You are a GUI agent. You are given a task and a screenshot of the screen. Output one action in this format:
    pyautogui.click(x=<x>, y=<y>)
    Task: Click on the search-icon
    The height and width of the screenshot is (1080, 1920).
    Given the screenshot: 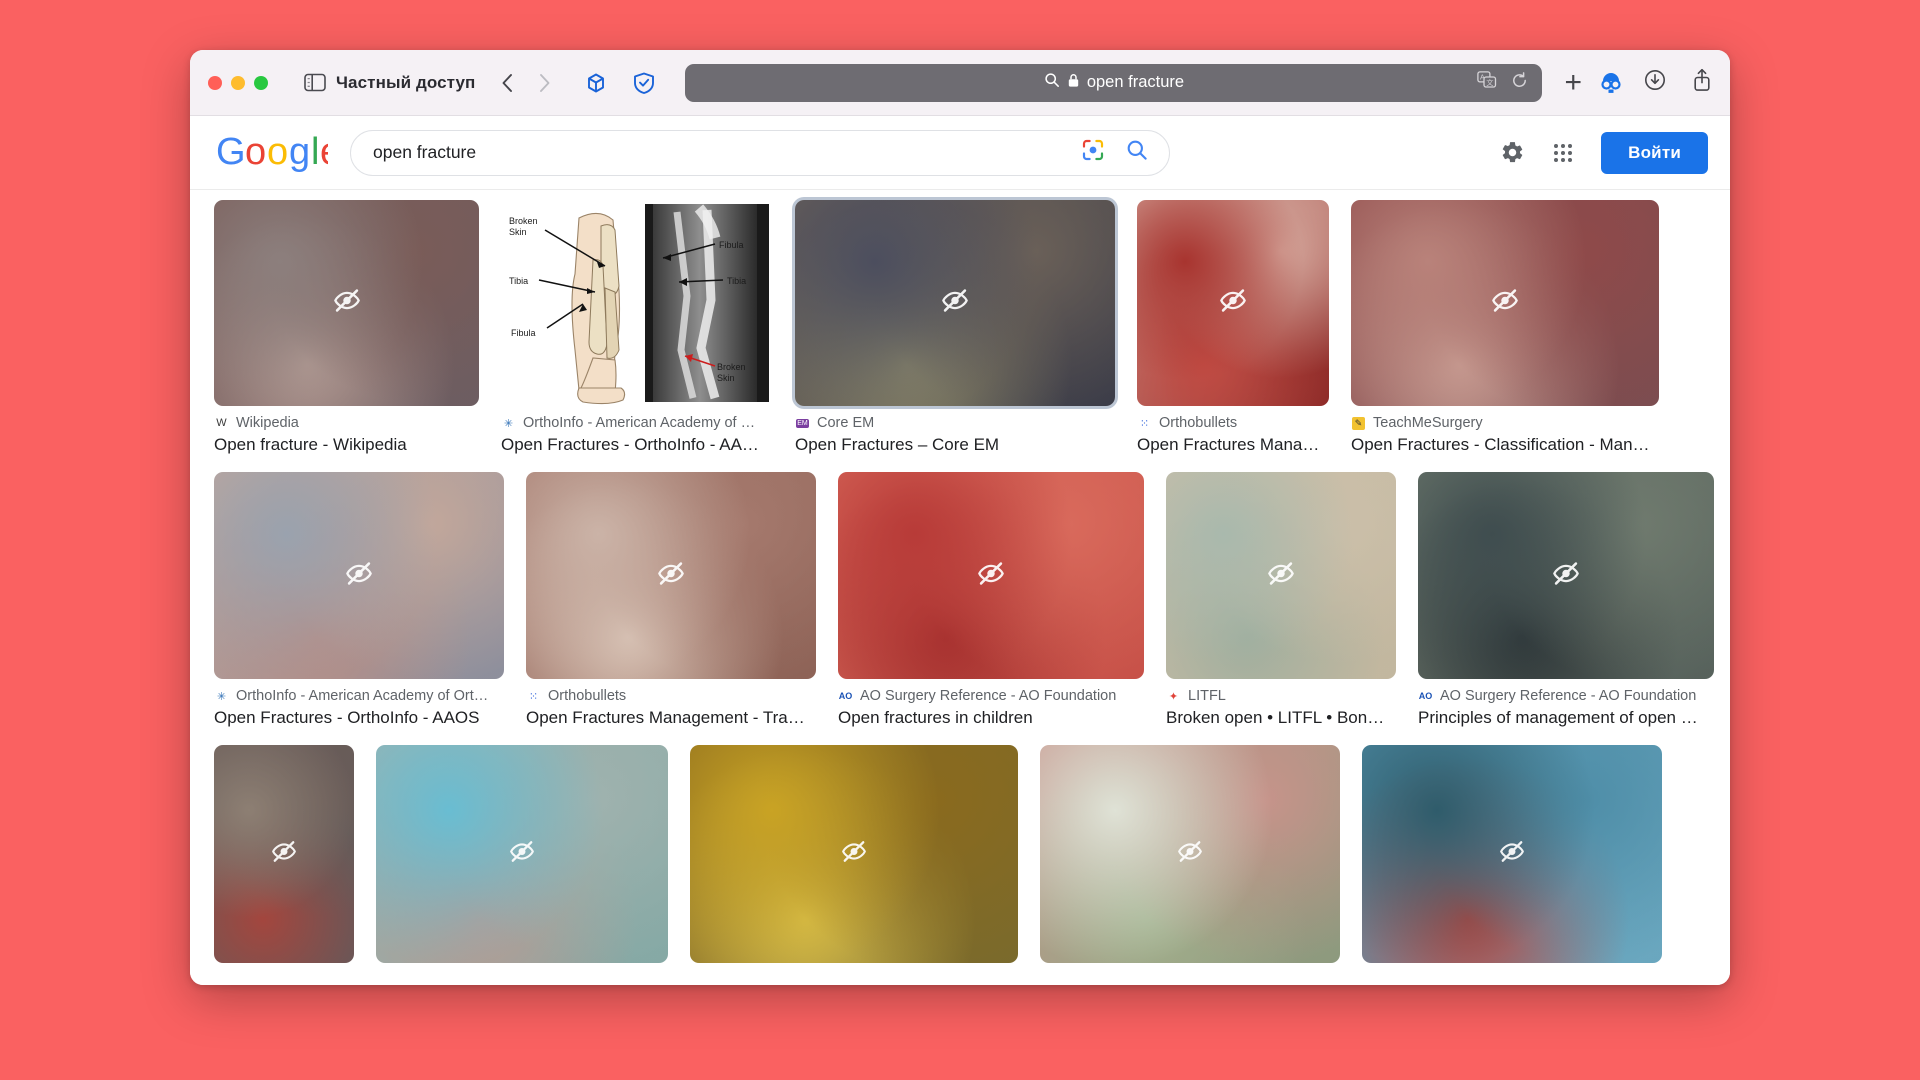 What is the action you would take?
    pyautogui.click(x=1137, y=152)
    